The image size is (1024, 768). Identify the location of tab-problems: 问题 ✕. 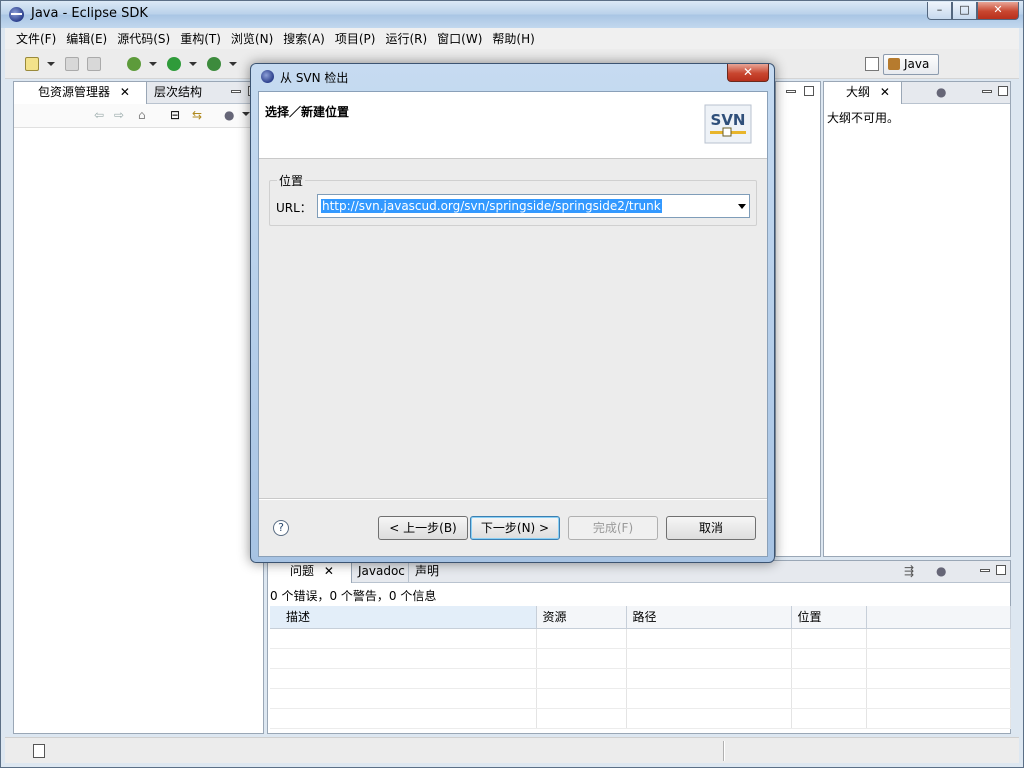
(310, 572).